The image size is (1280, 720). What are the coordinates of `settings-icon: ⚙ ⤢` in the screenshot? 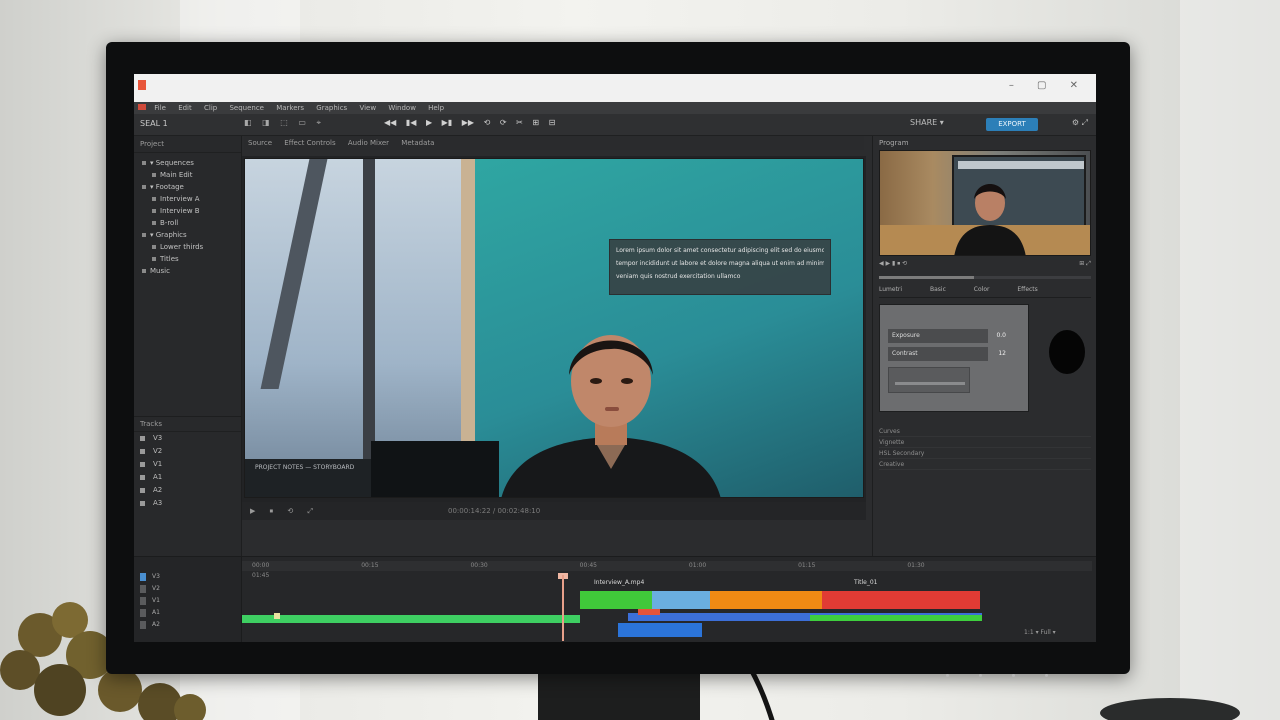 It's located at (1080, 123).